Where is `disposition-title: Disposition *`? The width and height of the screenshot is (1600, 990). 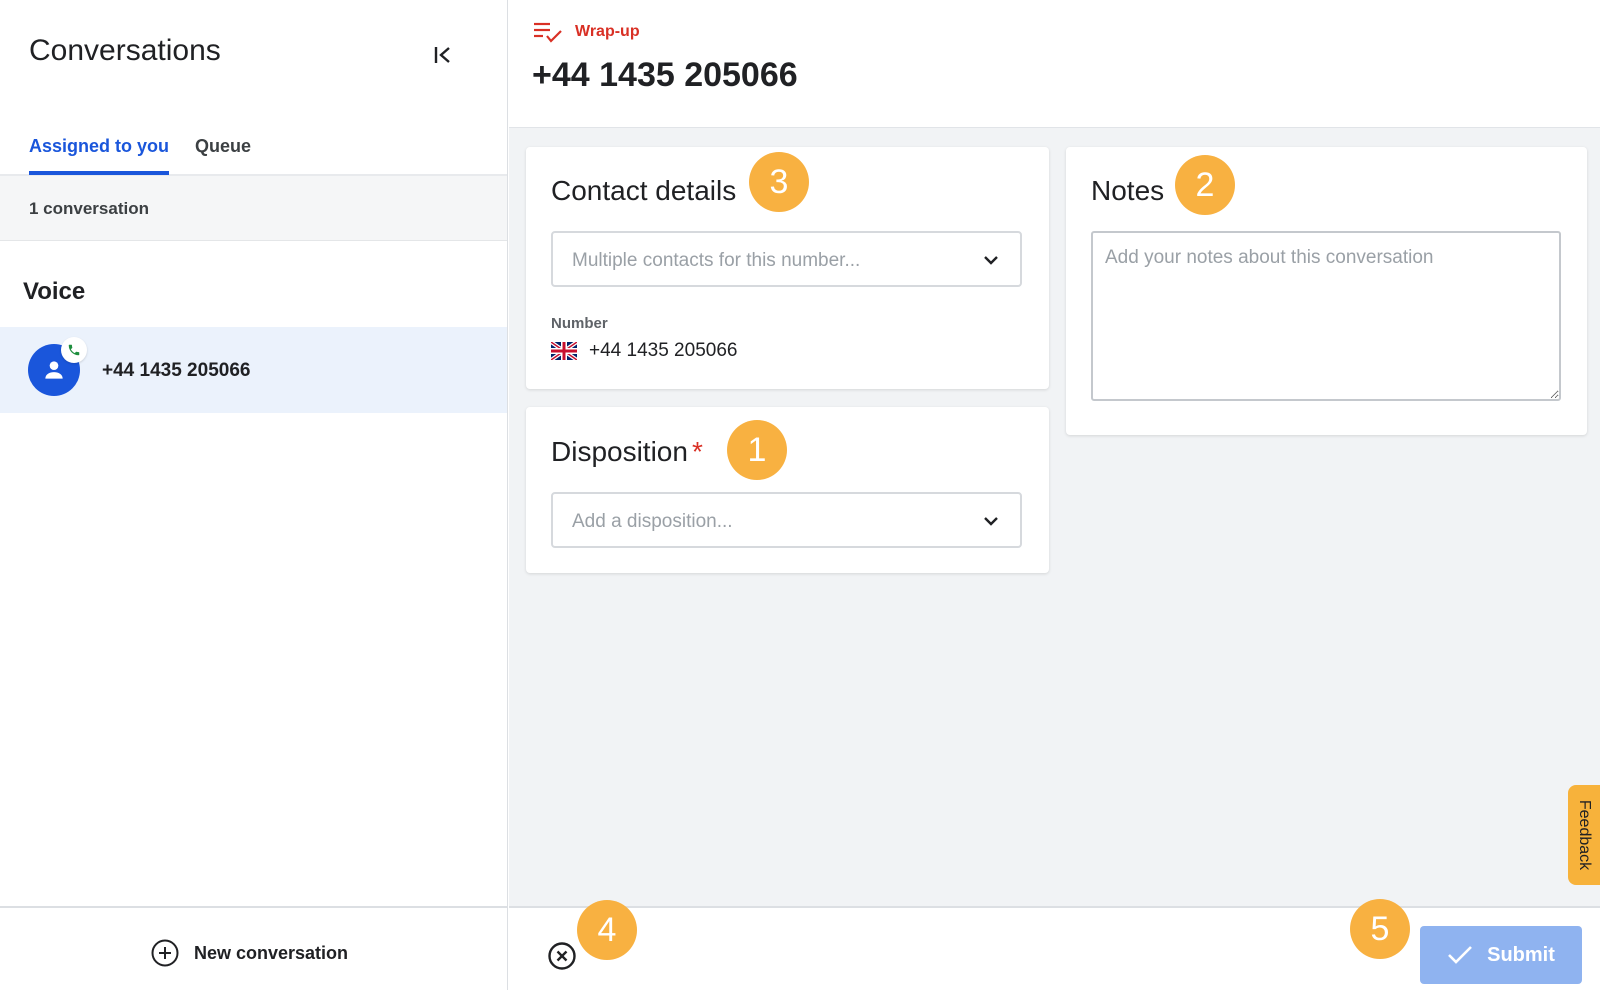 disposition-title: Disposition * is located at coordinates (627, 452).